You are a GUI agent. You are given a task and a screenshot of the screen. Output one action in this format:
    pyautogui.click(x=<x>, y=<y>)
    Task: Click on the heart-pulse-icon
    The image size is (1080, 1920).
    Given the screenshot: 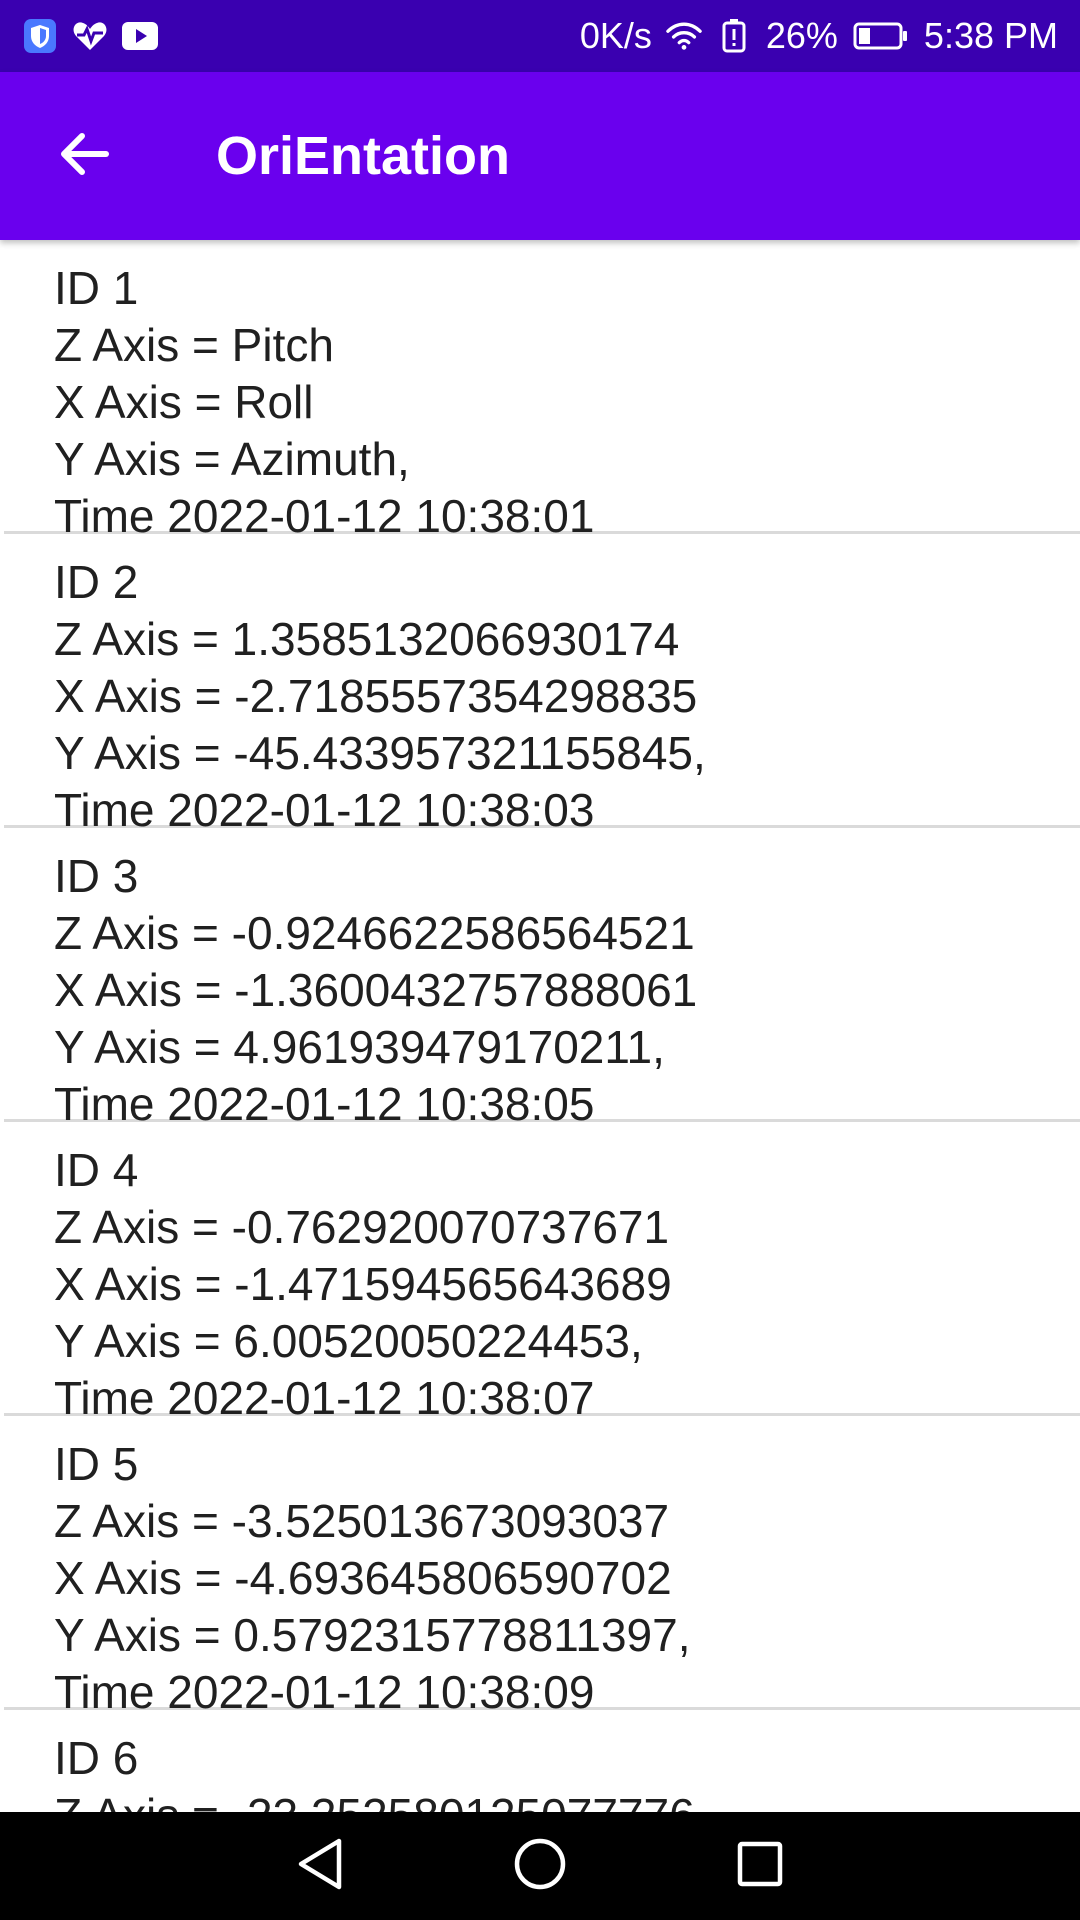 What is the action you would take?
    pyautogui.click(x=90, y=36)
    